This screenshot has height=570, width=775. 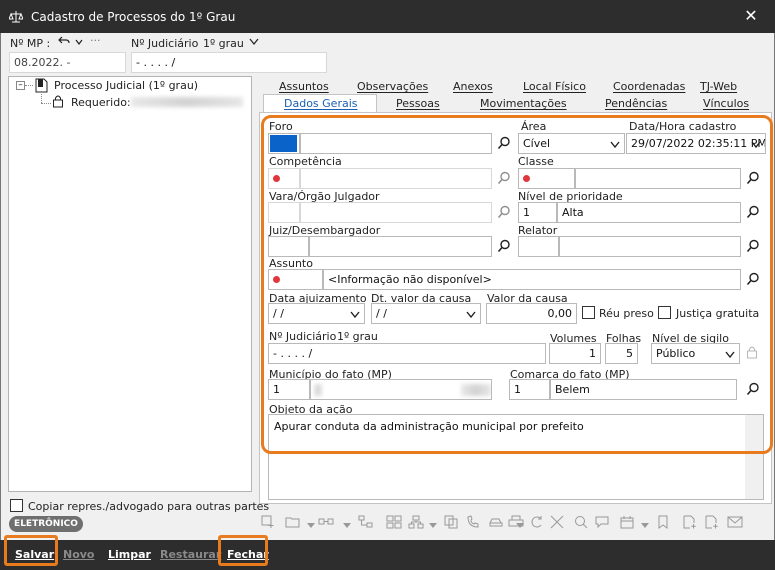 What do you see at coordinates (753, 246) in the screenshot?
I see `relator-search-icon` at bounding box center [753, 246].